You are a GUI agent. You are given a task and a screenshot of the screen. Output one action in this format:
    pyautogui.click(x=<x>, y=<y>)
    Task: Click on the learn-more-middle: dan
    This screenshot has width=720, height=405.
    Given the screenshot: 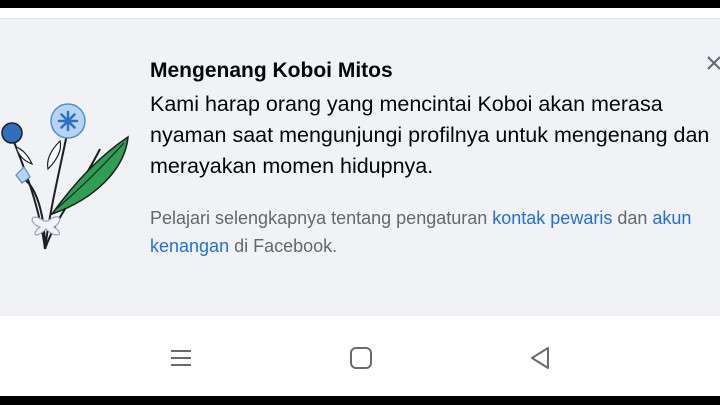 What is the action you would take?
    pyautogui.click(x=632, y=218)
    